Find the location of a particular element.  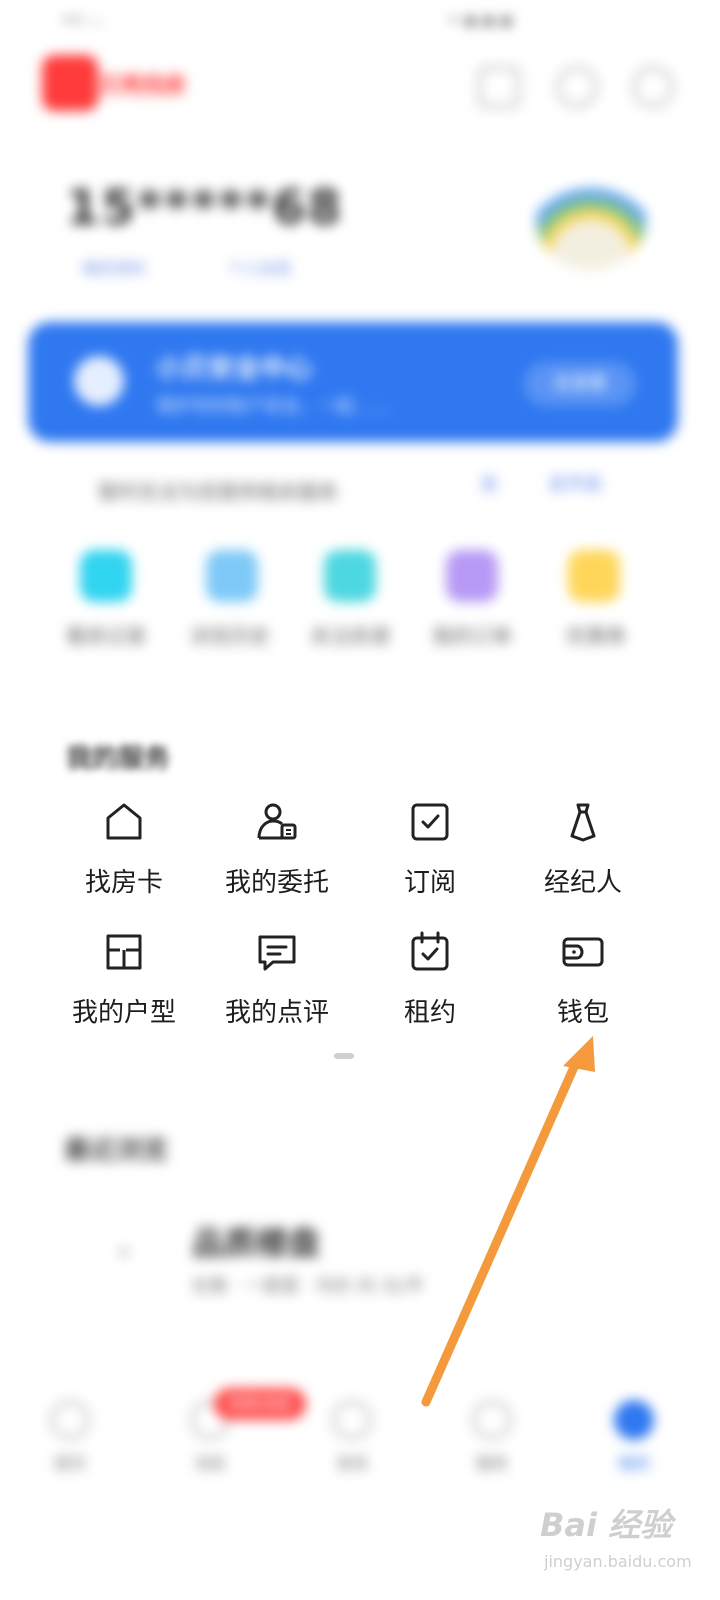

watermark: Bai 经验 jingyan.baidu.com is located at coordinates (625, 1540).